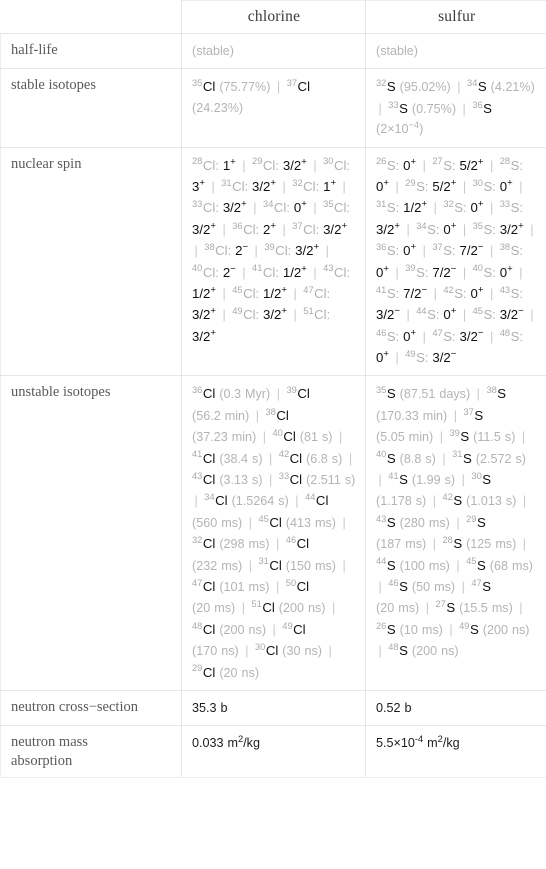 The image size is (546, 869). Describe the element at coordinates (287, 625) in the screenshot. I see `isotope-mass-number: 49` at that location.